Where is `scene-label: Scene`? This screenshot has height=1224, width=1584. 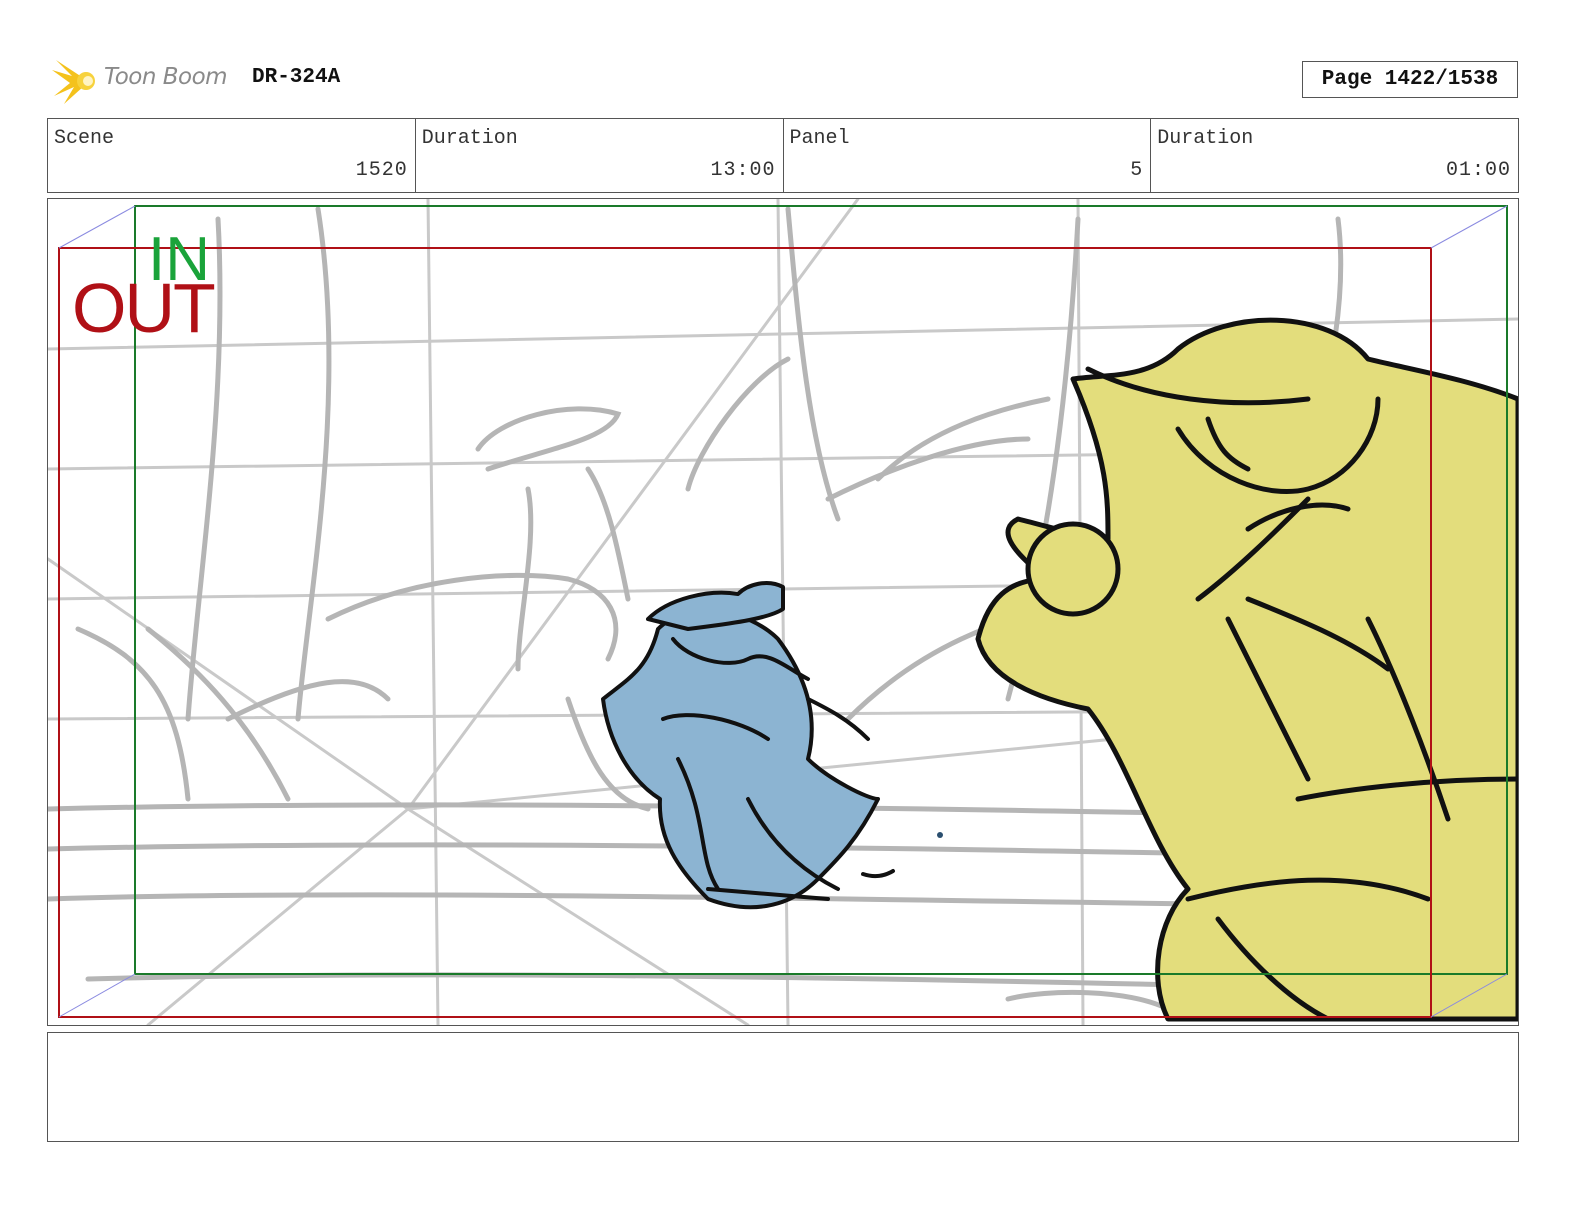
scene-label: Scene is located at coordinates (84, 138).